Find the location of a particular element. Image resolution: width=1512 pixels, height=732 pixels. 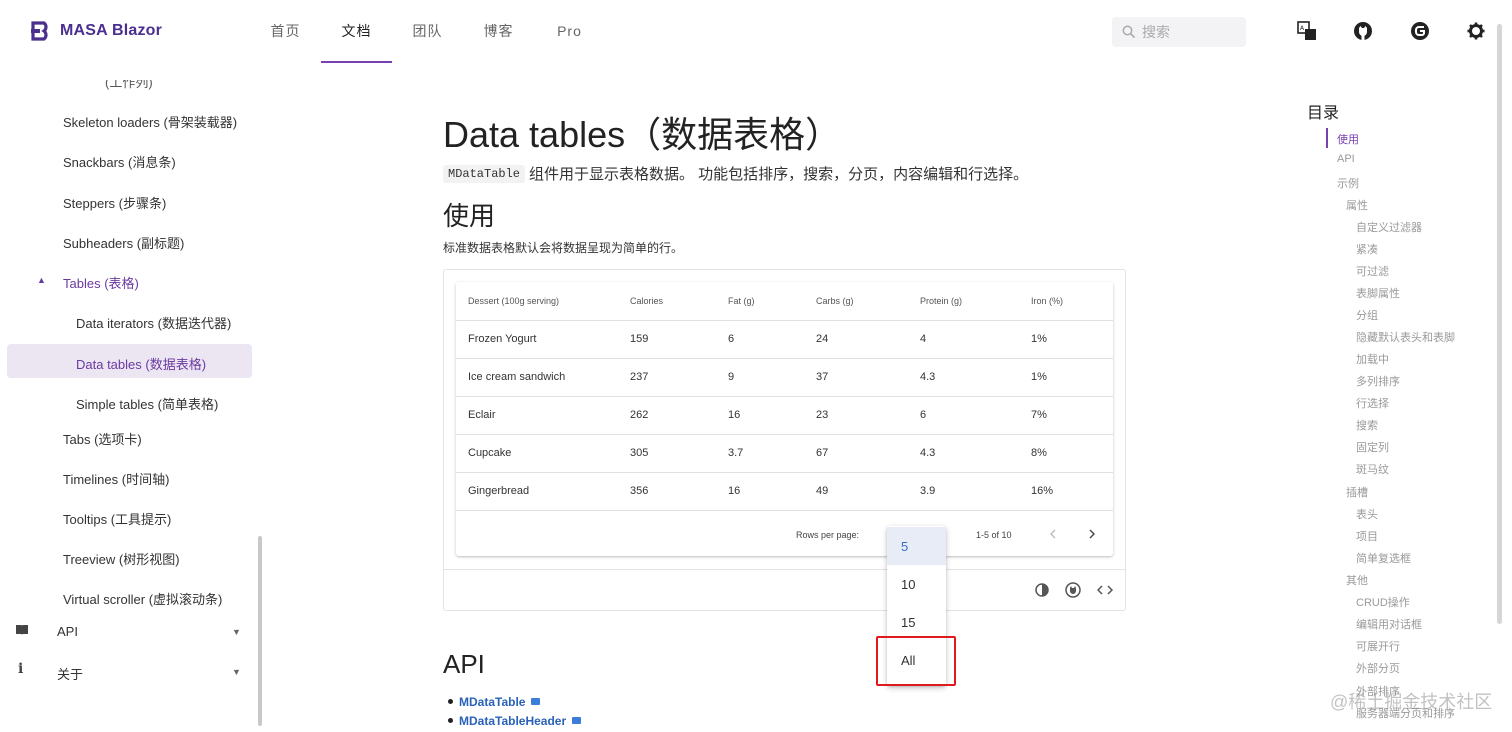

view-source-code-icon is located at coordinates (1105, 590).